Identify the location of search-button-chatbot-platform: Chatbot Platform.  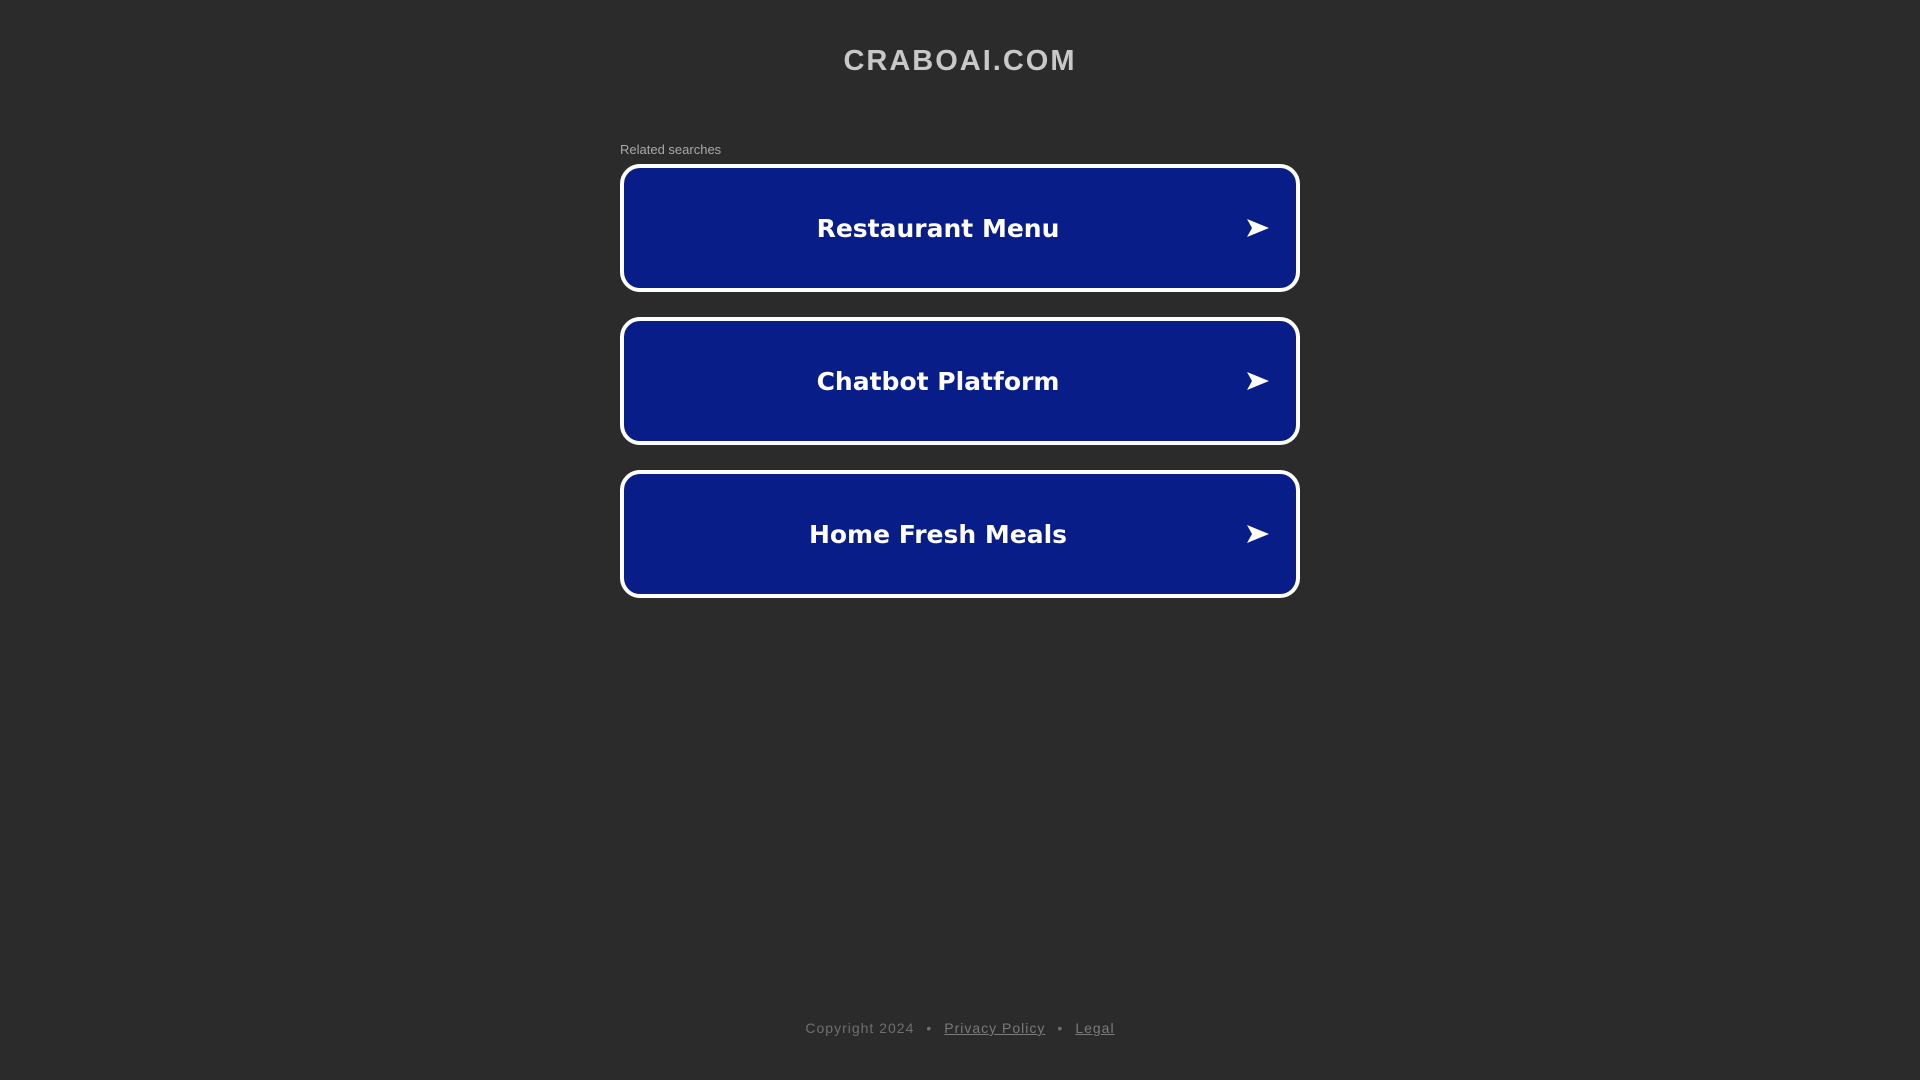
(960, 381).